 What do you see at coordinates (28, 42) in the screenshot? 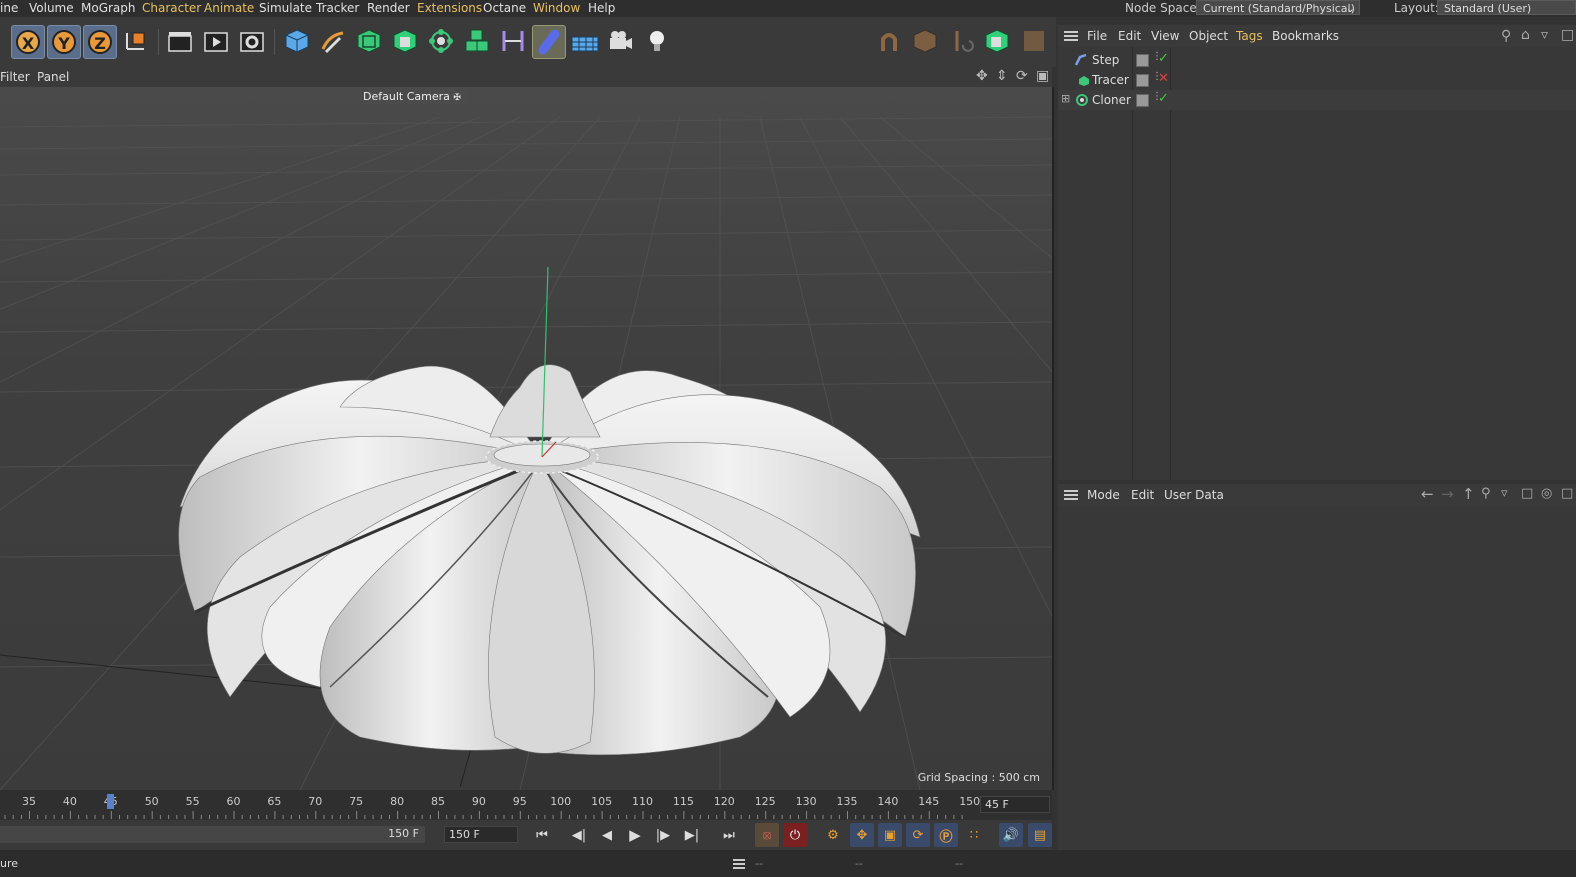
I see `x-axis-lock-button: X` at bounding box center [28, 42].